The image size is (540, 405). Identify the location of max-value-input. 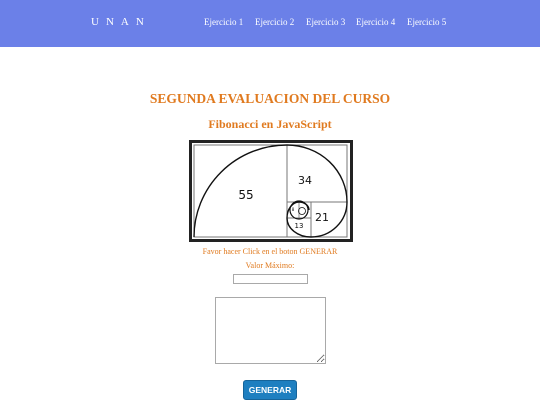
(270, 279).